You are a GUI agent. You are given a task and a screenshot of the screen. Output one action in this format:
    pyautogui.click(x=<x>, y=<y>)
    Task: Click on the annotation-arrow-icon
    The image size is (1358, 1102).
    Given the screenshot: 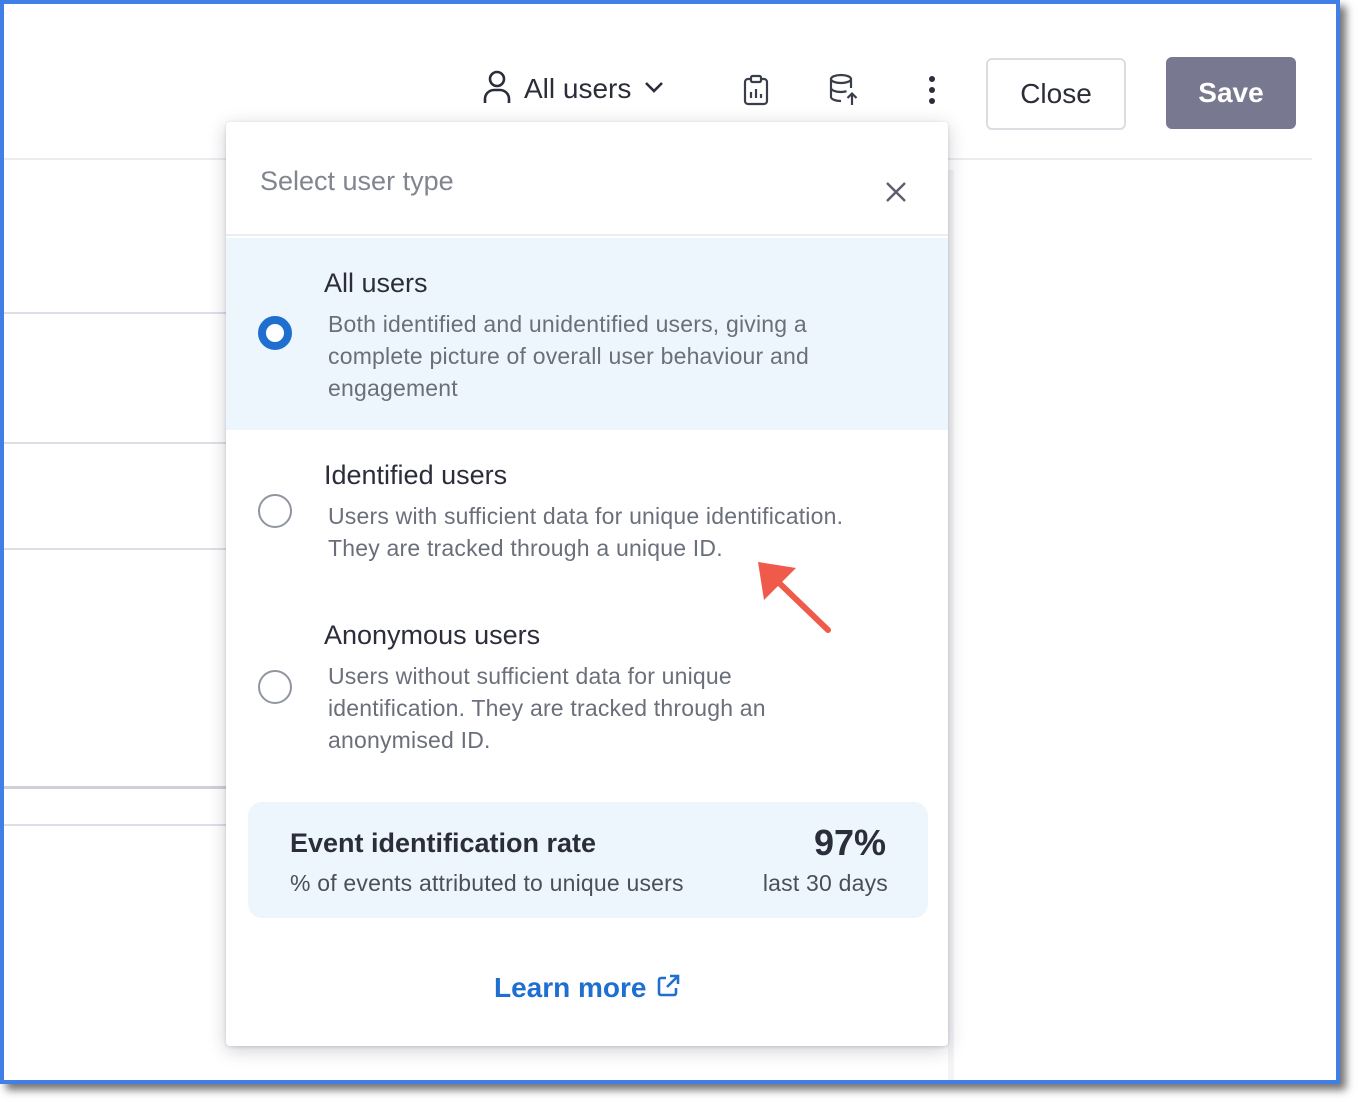 What is the action you would take?
    pyautogui.click(x=797, y=601)
    